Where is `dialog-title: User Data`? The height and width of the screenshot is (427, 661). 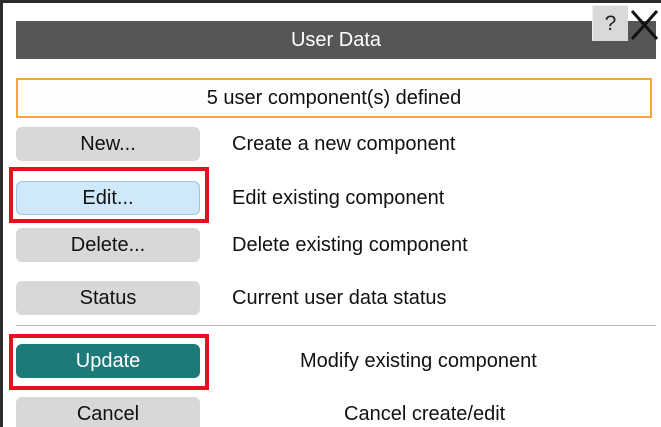
dialog-title: User Data is located at coordinates (336, 40).